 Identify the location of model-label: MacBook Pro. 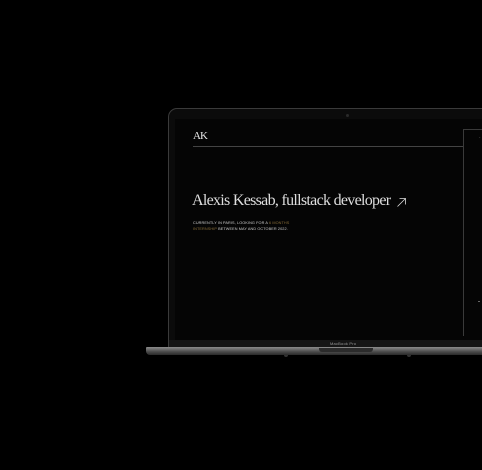
(343, 343).